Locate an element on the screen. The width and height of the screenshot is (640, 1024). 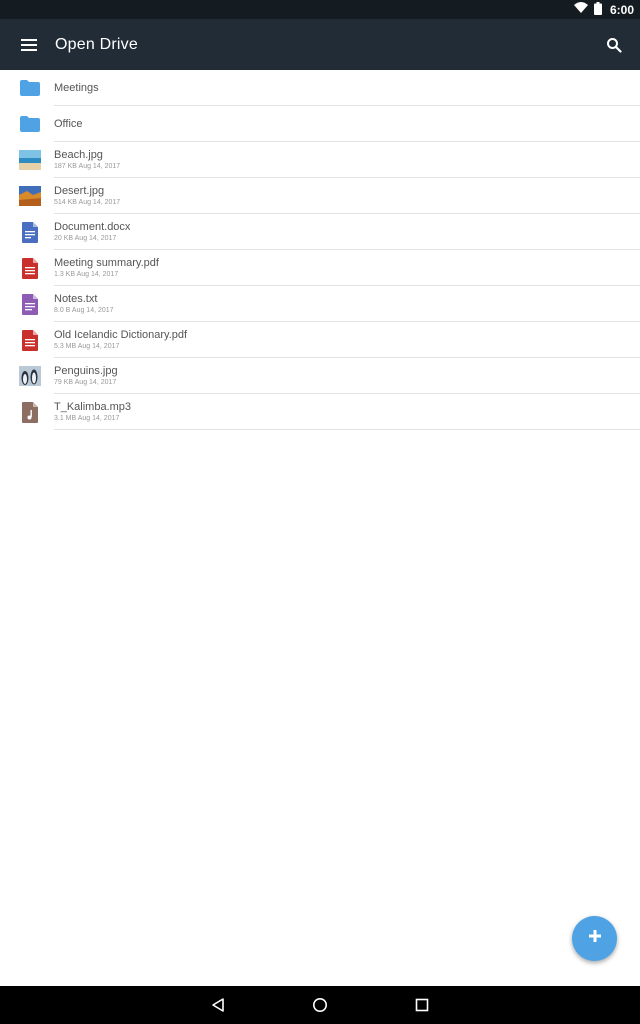
list-item-file: Penguins.jpg 79 KB Aug 14, 2017 is located at coordinates (320, 376).